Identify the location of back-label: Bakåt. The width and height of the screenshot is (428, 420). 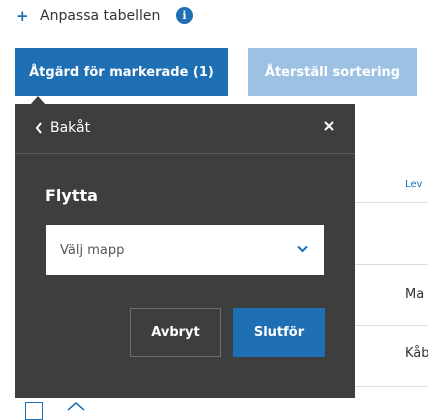
(70, 128).